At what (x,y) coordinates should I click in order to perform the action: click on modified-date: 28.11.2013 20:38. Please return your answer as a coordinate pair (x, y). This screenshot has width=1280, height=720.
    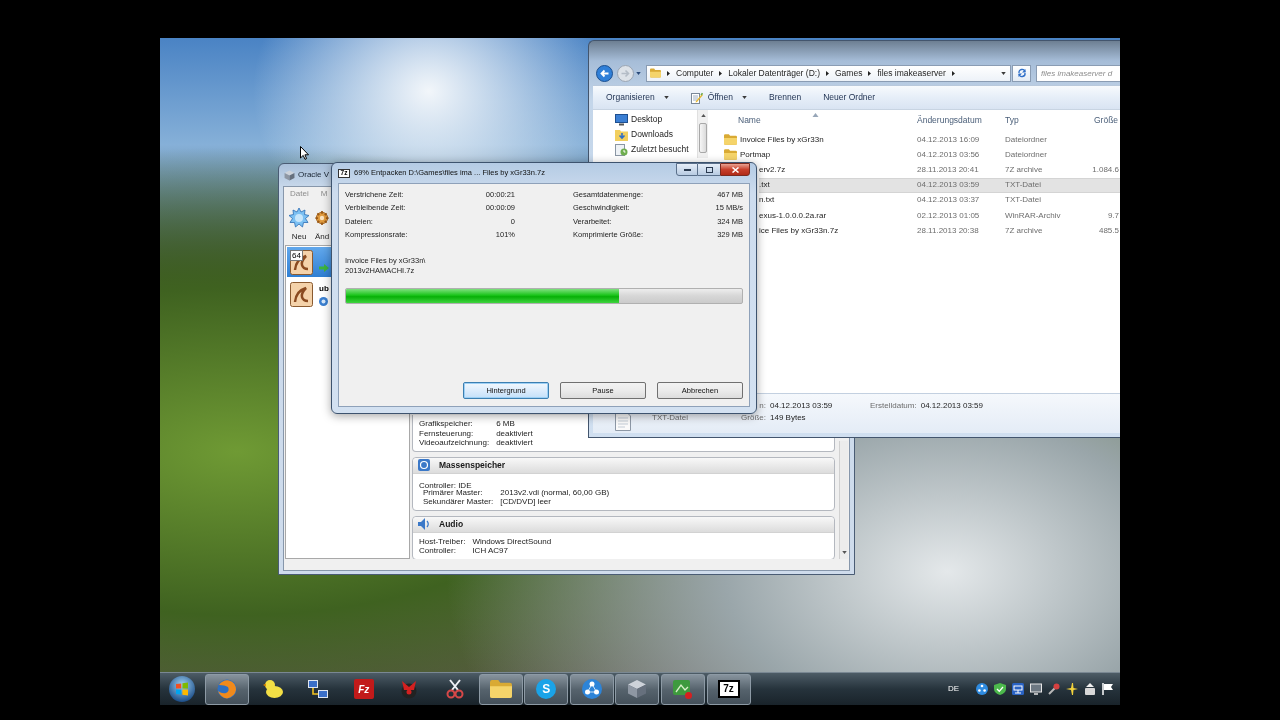
    Looking at the image, I should click on (948, 230).